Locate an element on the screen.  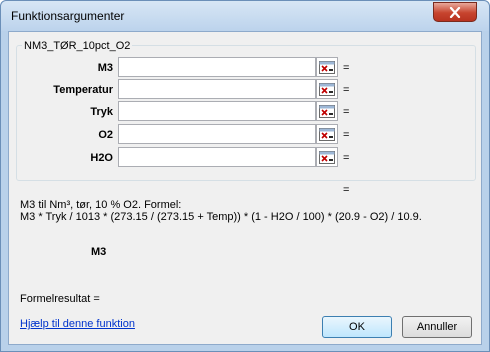
arg-input-h2o is located at coordinates (217, 157).